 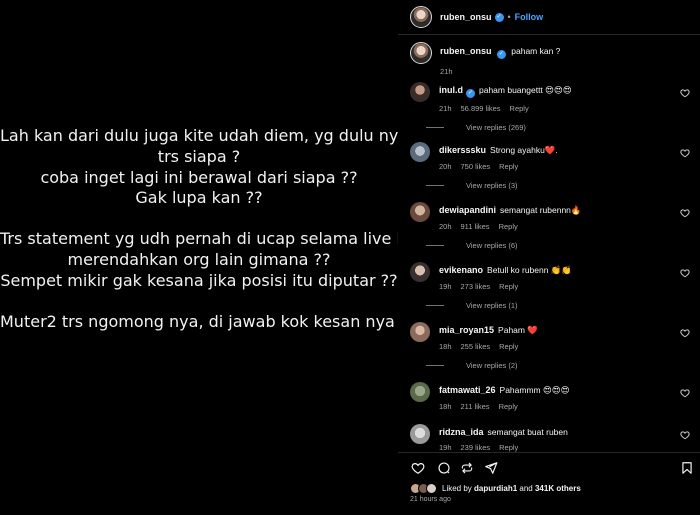 What do you see at coordinates (492, 365) in the screenshot?
I see `view-replies-label: View replies (2)` at bounding box center [492, 365].